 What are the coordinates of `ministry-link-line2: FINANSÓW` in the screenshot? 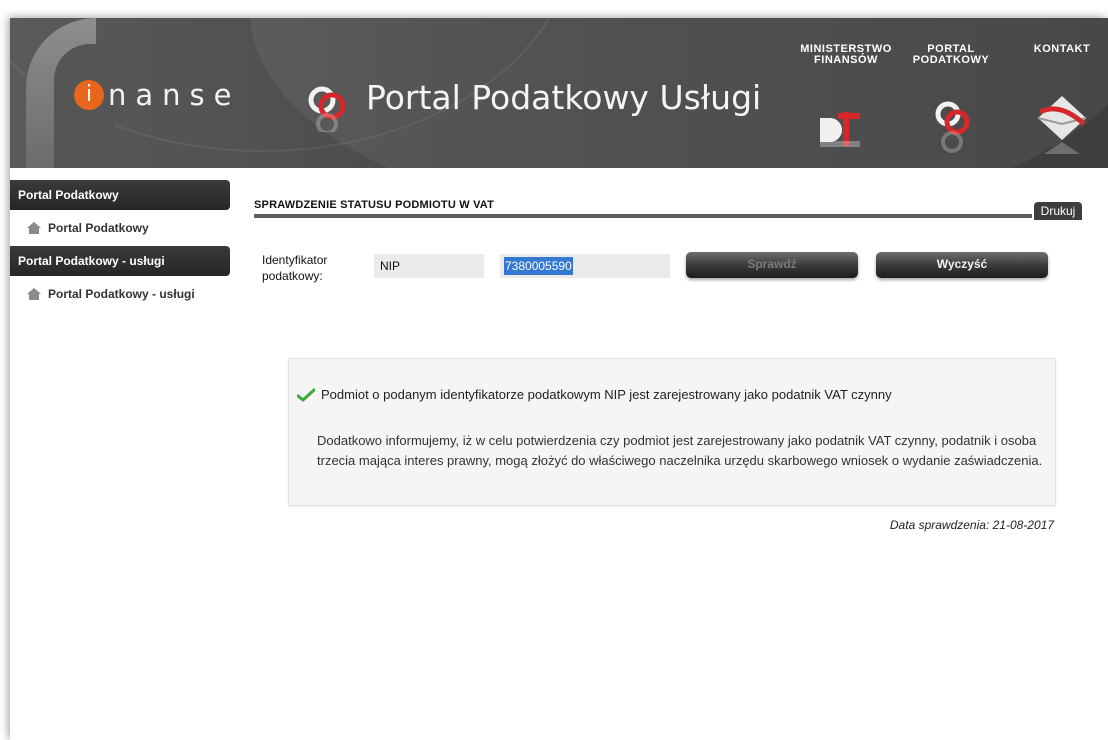 It's located at (846, 60).